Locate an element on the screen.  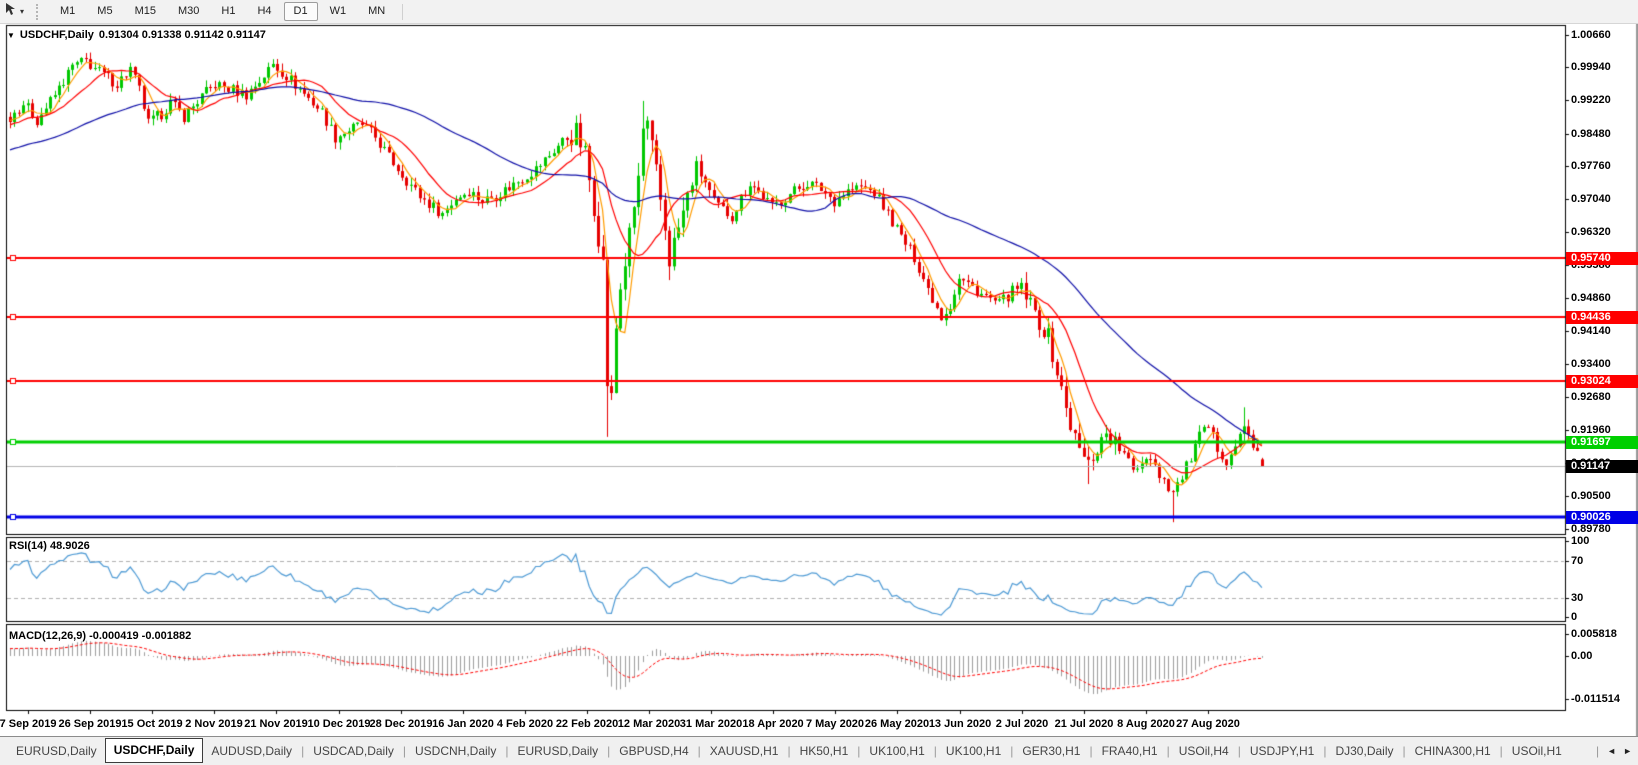
tab-usdchf-daily: USDCHF,Daily is located at coordinates (154, 750).